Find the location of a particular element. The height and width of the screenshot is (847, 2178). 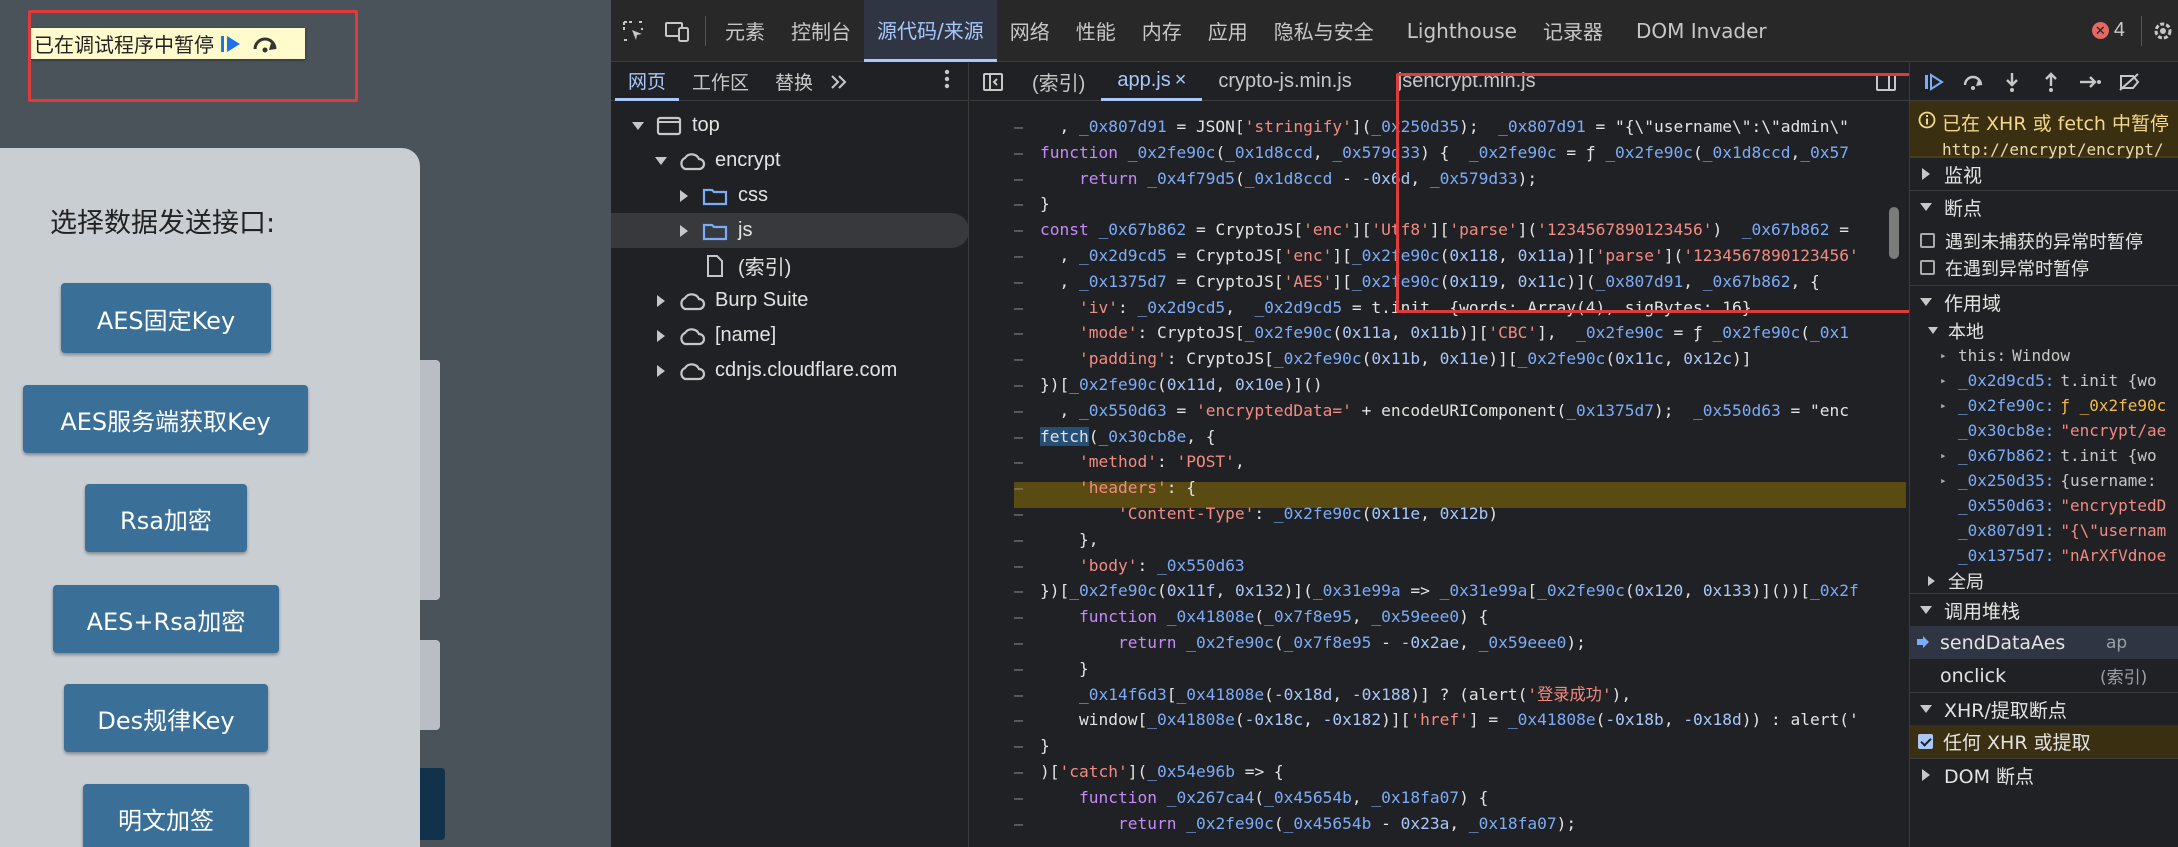

scope-variable: _0x807d91: "{\"usernam is located at coordinates (2044, 530).